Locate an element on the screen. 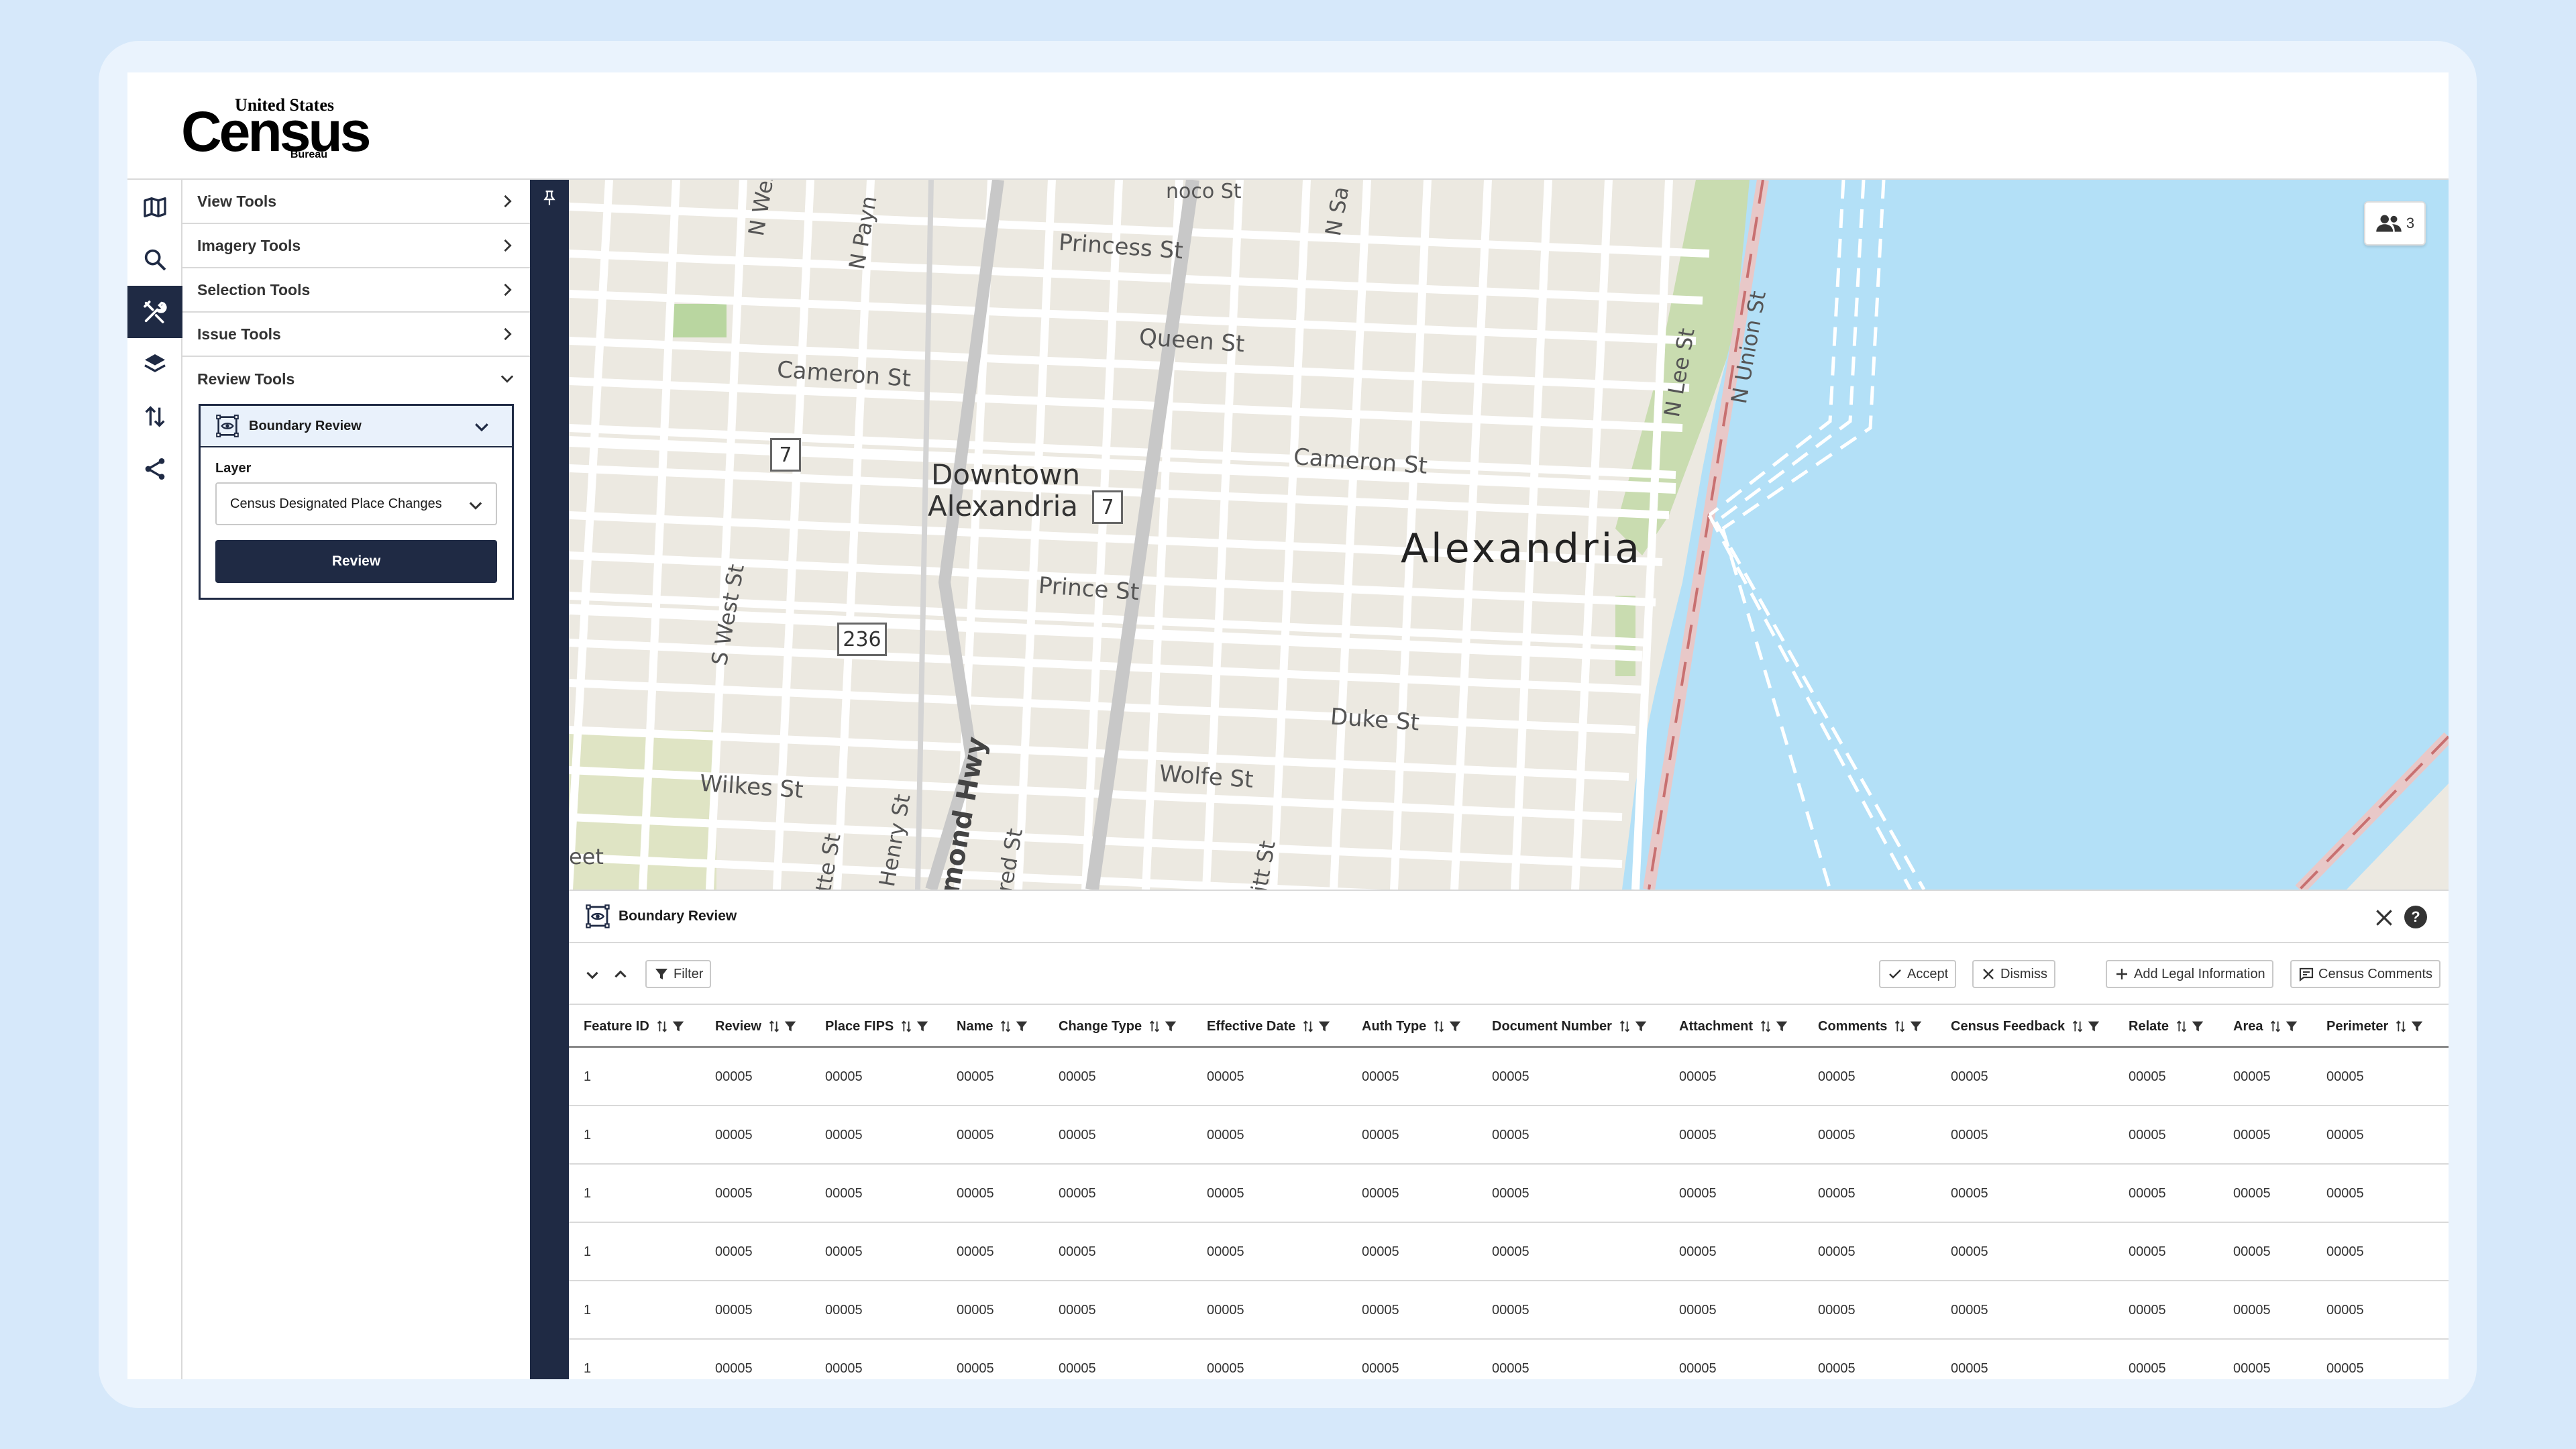 This screenshot has height=1449, width=2576. help-icon: ? is located at coordinates (2415, 917).